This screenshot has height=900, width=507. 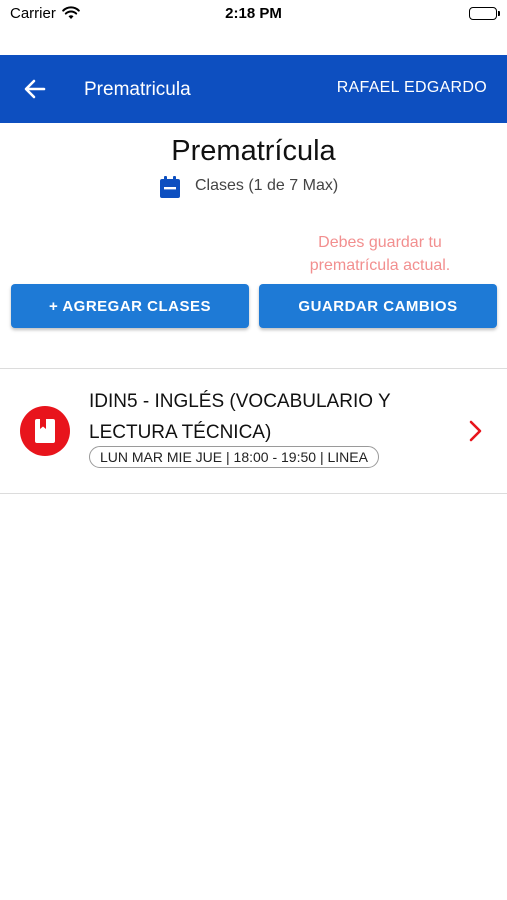 I want to click on course-badge, so click(x=45, y=431).